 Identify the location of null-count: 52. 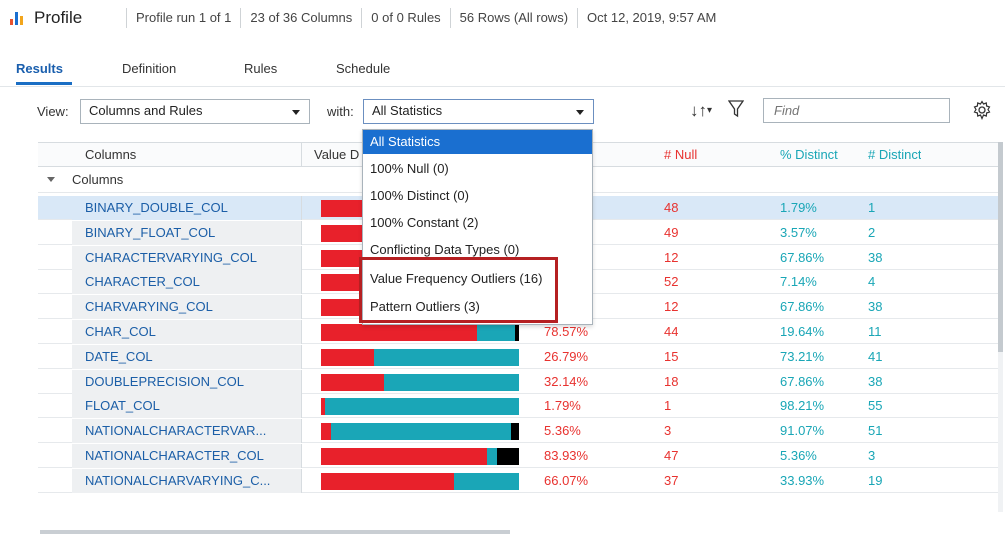
(671, 282).